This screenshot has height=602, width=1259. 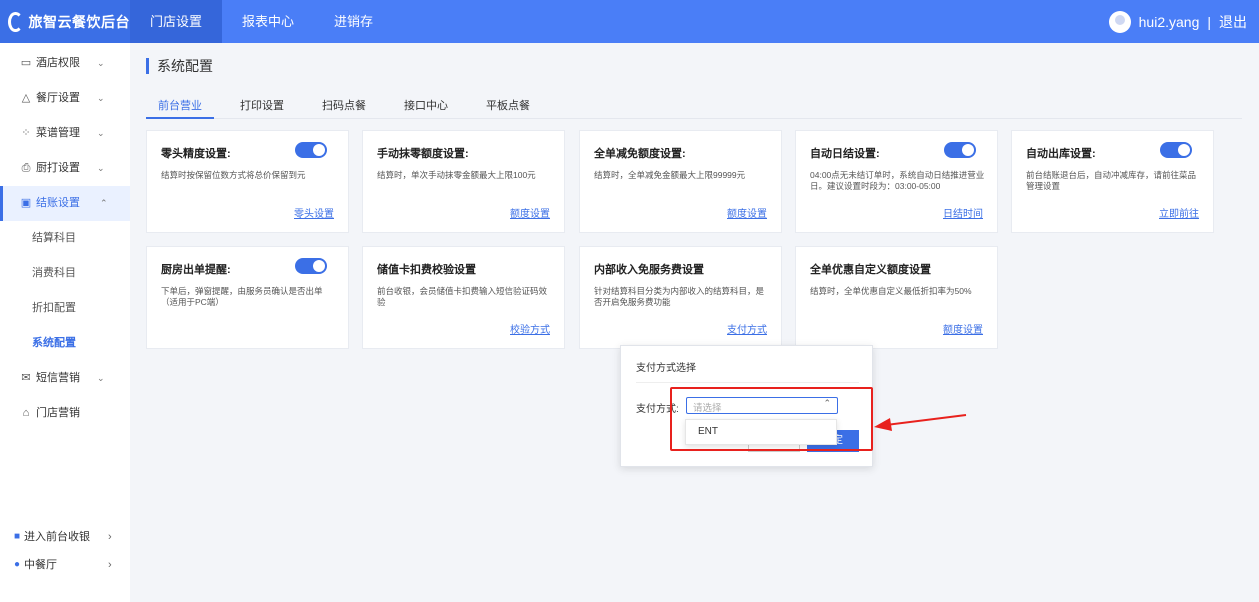 What do you see at coordinates (920, 422) in the screenshot?
I see `annotation-arrow-icon` at bounding box center [920, 422].